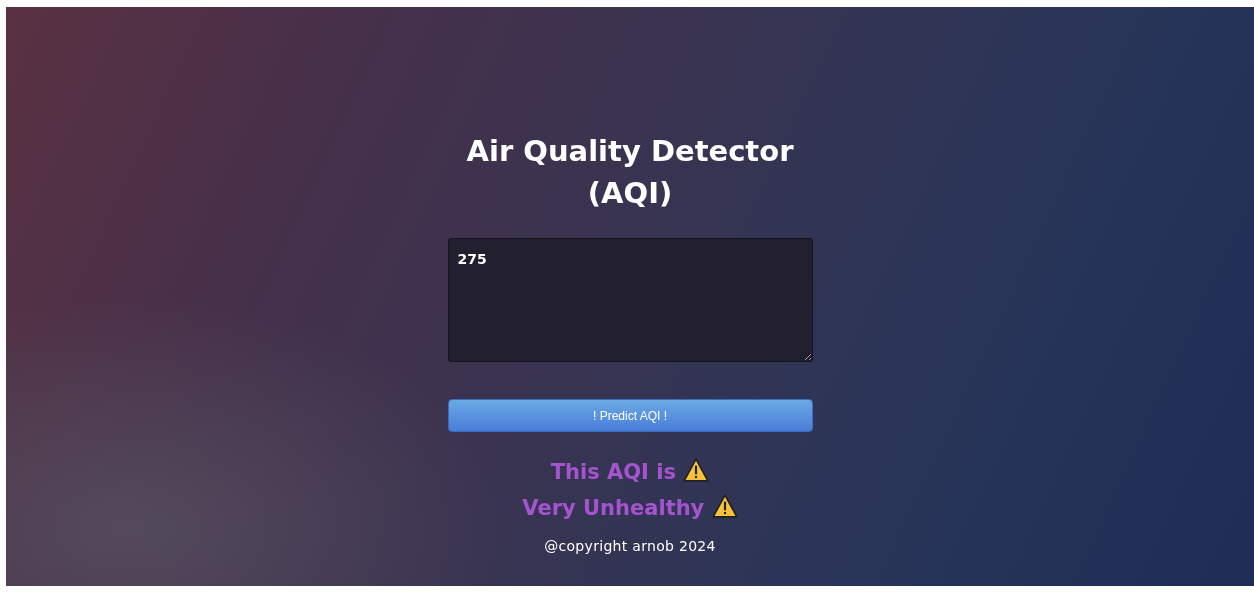 The width and height of the screenshot is (1254, 593). I want to click on copyright-text: @copyright arnob 2024, so click(630, 546).